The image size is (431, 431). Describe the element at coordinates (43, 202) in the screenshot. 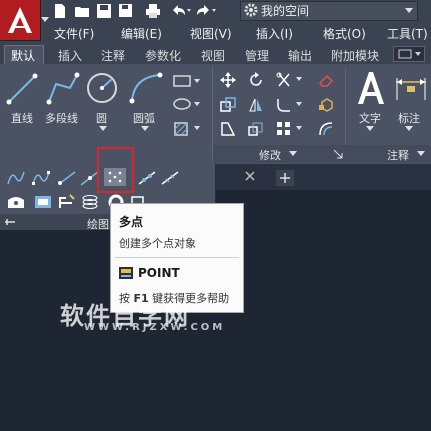

I see `wipeout-icon` at that location.